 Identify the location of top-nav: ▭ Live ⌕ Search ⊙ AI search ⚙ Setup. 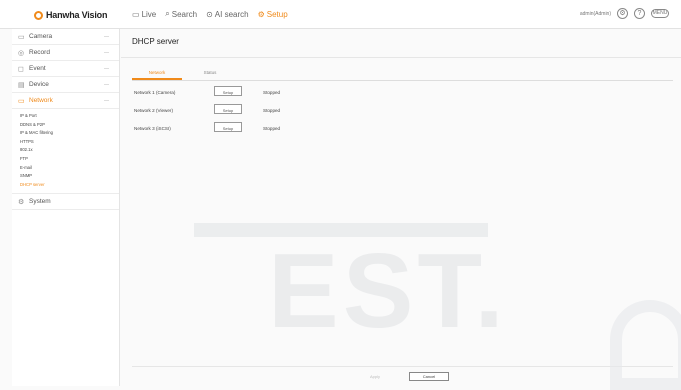
(210, 14).